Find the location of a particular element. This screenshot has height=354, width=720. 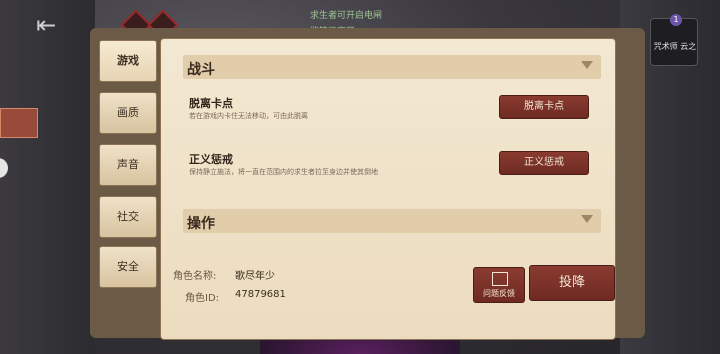

tab-sound: 声音 is located at coordinates (128, 165).